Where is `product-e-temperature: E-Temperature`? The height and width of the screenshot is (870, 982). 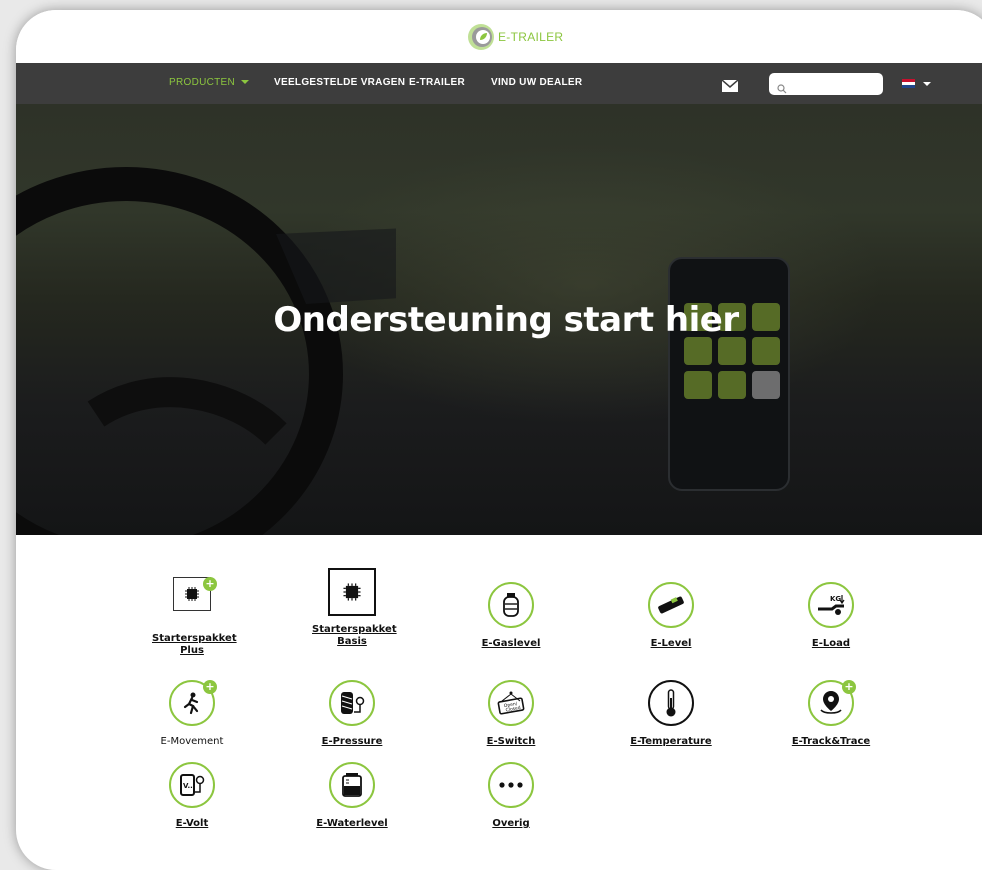
product-e-temperature: E-Temperature is located at coordinates (671, 713).